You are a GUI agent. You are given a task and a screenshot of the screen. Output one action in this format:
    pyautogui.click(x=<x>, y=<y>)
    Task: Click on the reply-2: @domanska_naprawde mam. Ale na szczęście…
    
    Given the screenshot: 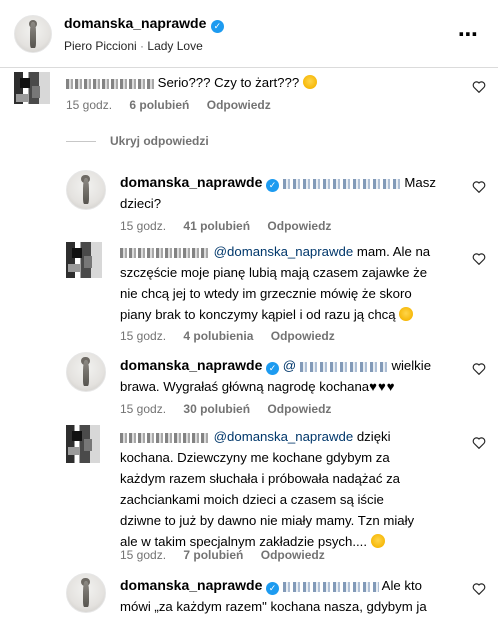 What is the action you would take?
    pyautogui.click(x=292, y=283)
    